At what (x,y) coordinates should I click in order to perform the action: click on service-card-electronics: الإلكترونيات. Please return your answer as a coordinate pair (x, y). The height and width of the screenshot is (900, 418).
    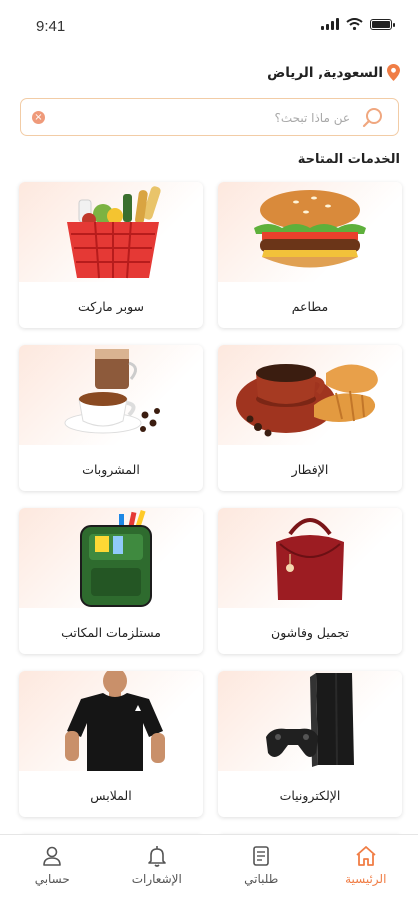
    Looking at the image, I should click on (310, 744).